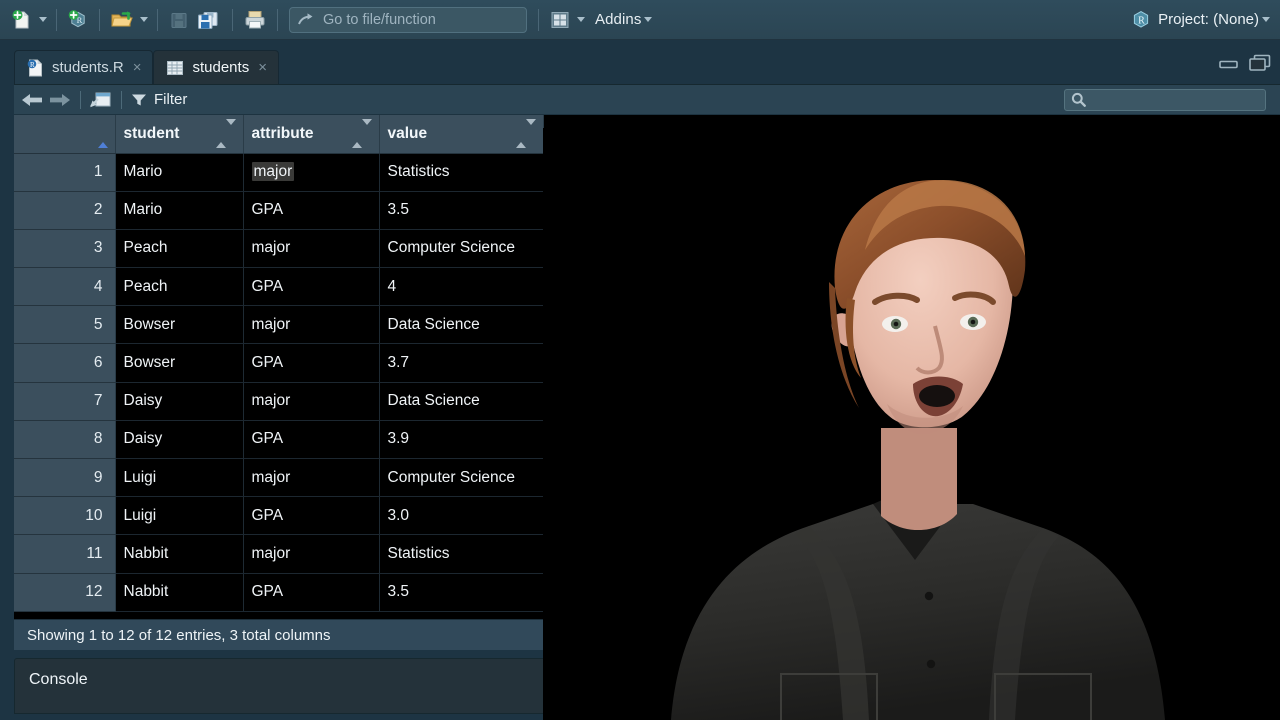 The image size is (1280, 720). I want to click on table-row: 9 Luigi major Computer Science, so click(279, 478).